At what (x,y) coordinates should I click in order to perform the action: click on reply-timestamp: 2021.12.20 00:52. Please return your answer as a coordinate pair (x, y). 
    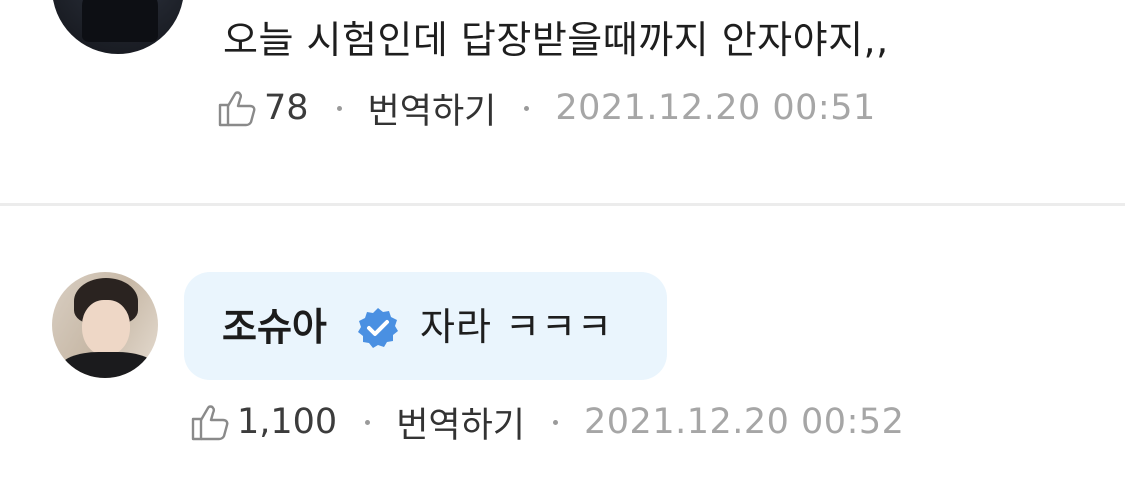
    Looking at the image, I should click on (744, 422).